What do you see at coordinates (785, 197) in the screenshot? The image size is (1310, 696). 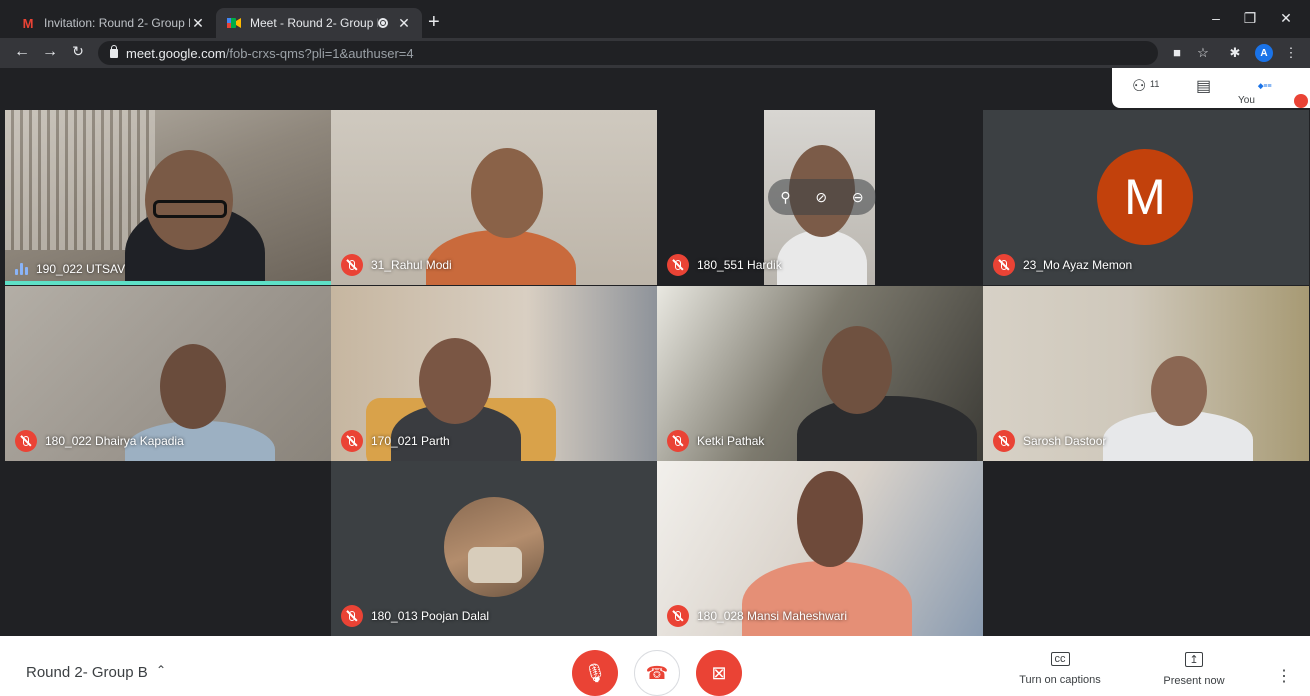 I see `pin-icon: ⚲` at bounding box center [785, 197].